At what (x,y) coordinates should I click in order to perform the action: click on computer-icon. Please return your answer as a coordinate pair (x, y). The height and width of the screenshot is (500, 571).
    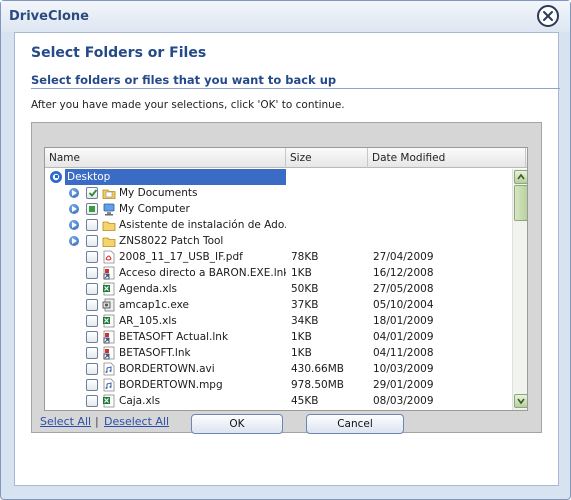
    Looking at the image, I should click on (109, 209).